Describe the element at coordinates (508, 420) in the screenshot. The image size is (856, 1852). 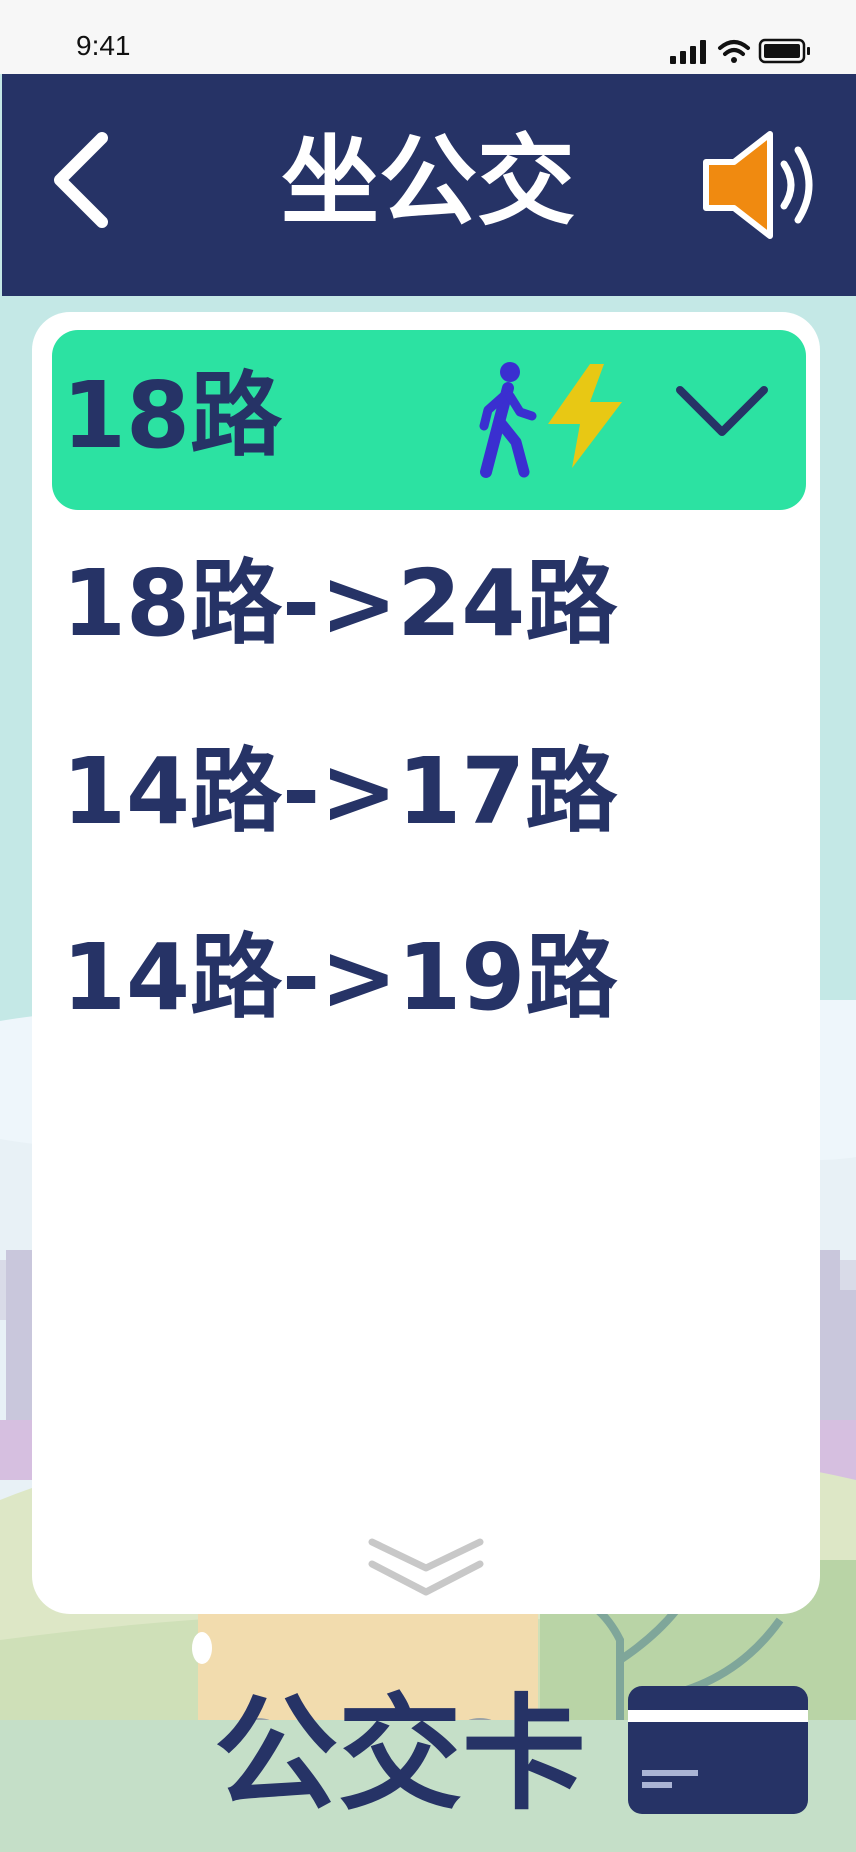
I see `walking-person-icon` at that location.